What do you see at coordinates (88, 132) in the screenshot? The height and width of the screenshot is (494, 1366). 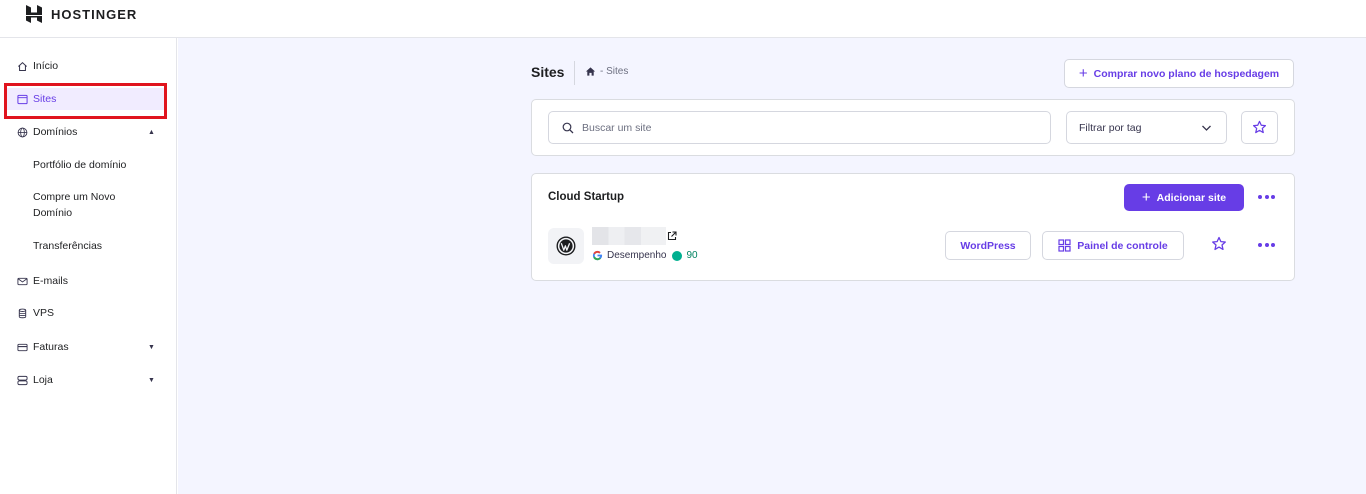 I see `sidebar-item-dominios: Domínios ▲` at bounding box center [88, 132].